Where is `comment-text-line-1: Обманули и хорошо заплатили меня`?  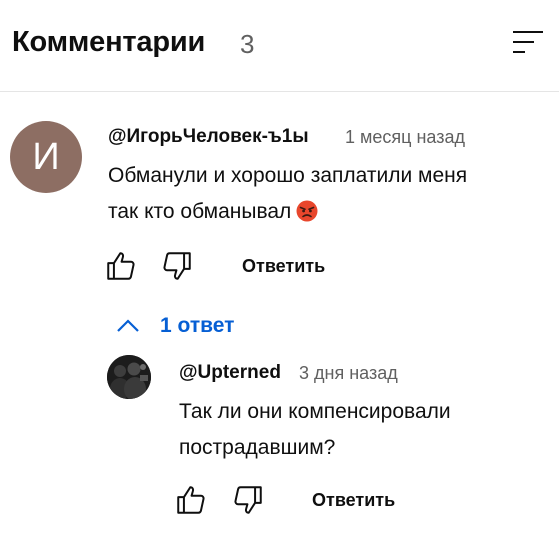 comment-text-line-1: Обманули и хорошо заплатили меня is located at coordinates (288, 175).